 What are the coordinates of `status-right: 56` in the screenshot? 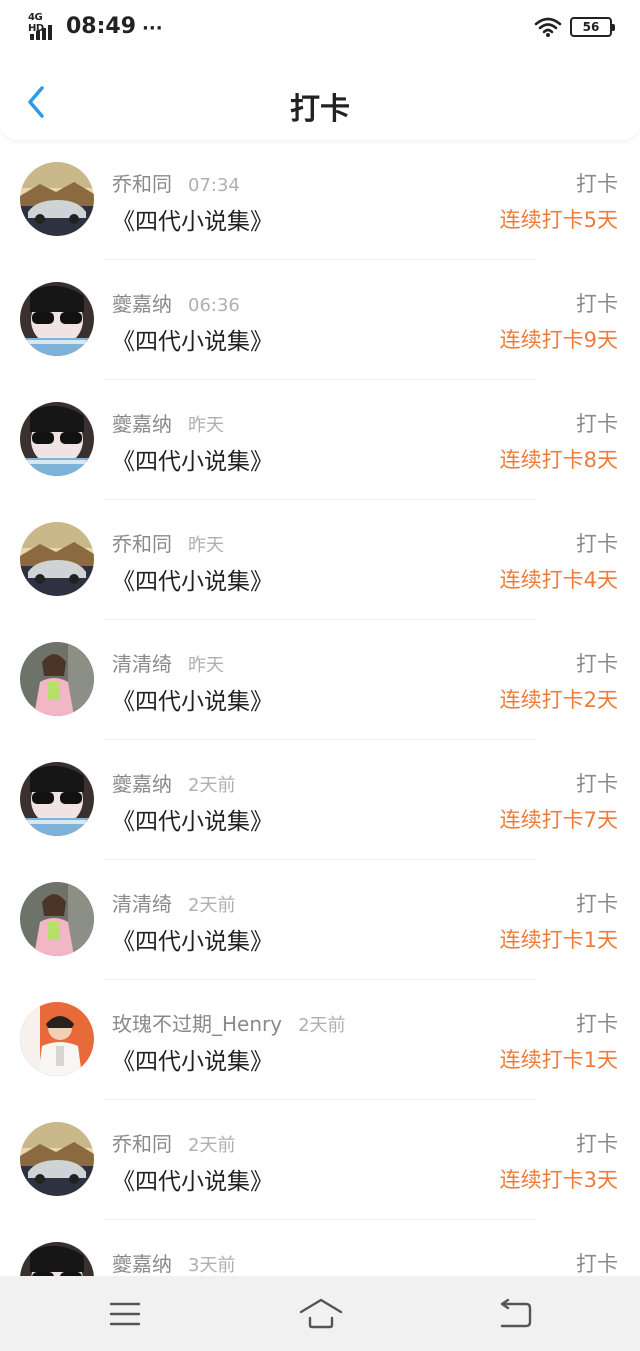 It's located at (574, 27).